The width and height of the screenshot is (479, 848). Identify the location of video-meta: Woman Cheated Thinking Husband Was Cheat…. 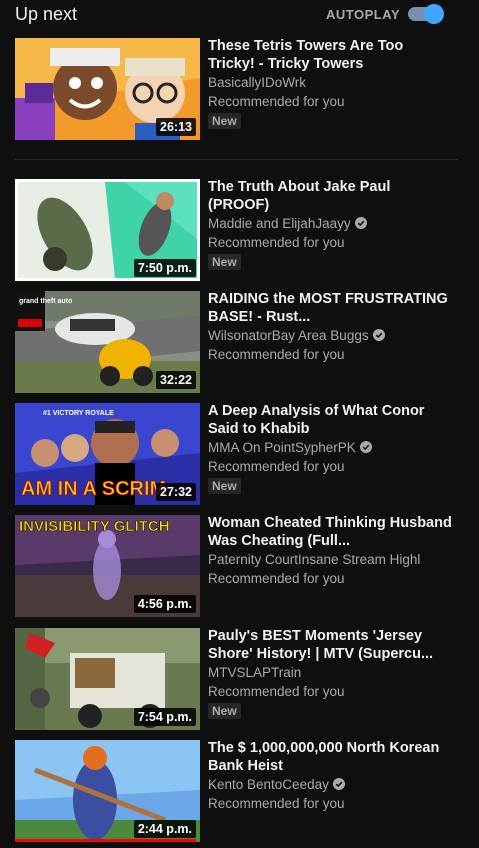
(330, 551).